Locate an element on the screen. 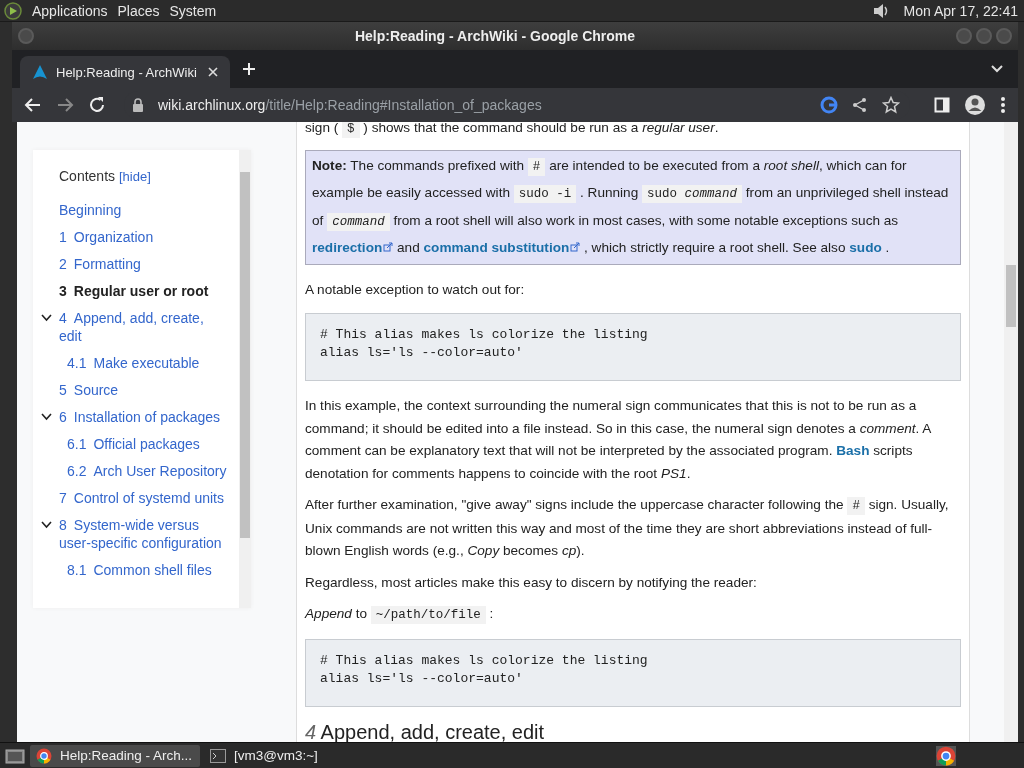 This screenshot has width=1024, height=768. paragraph: Append to ~/path/to/file : is located at coordinates (400, 616).